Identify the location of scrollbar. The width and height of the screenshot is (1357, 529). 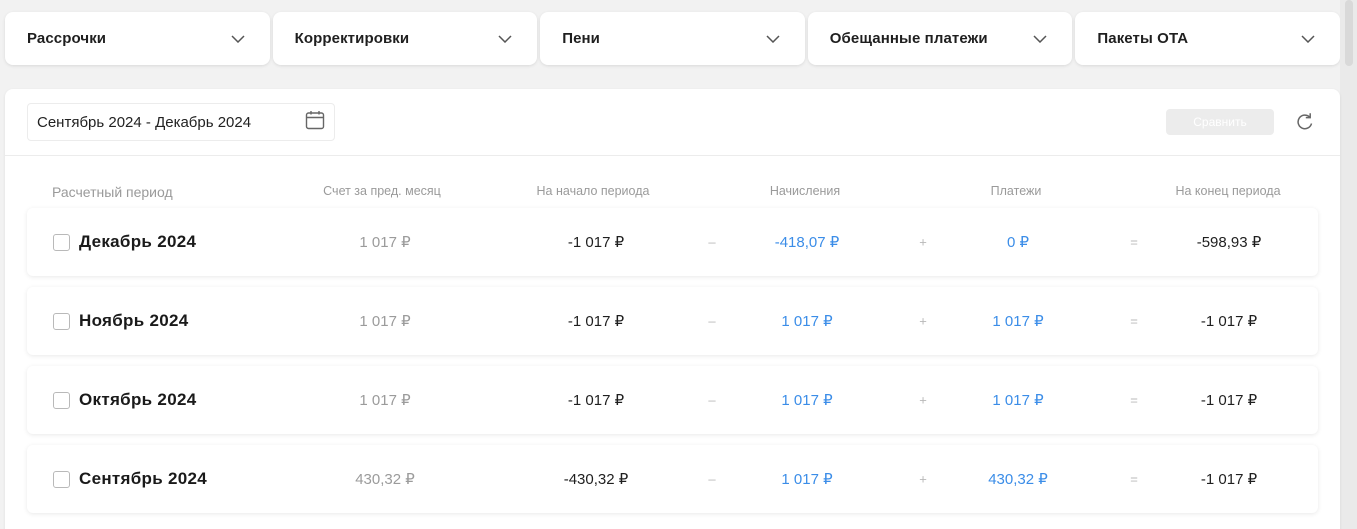
(1348, 264).